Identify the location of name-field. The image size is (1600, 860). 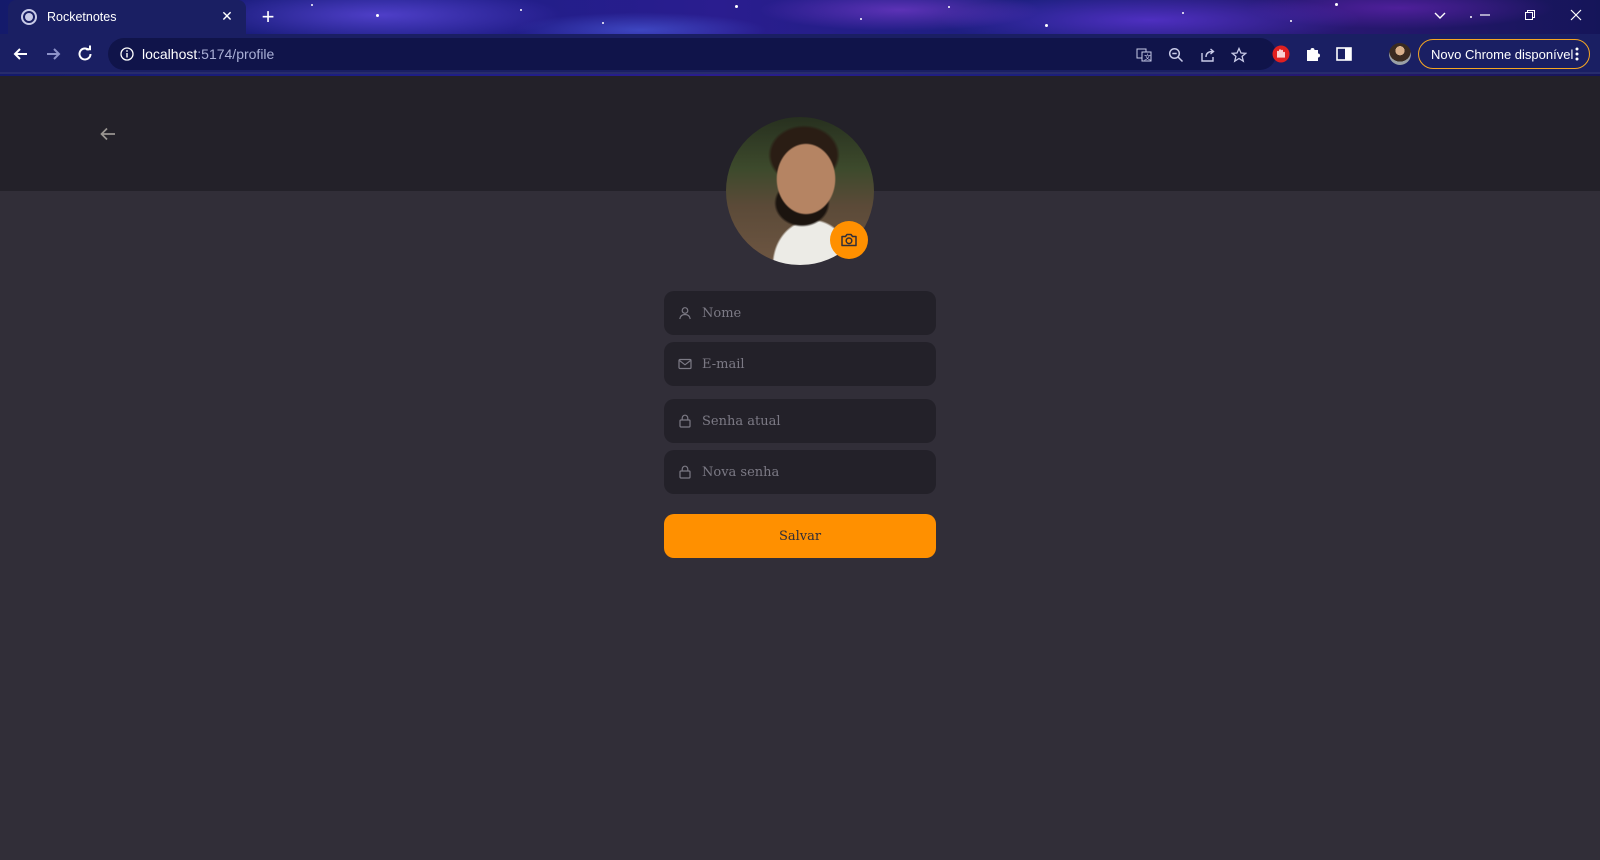
(800, 313).